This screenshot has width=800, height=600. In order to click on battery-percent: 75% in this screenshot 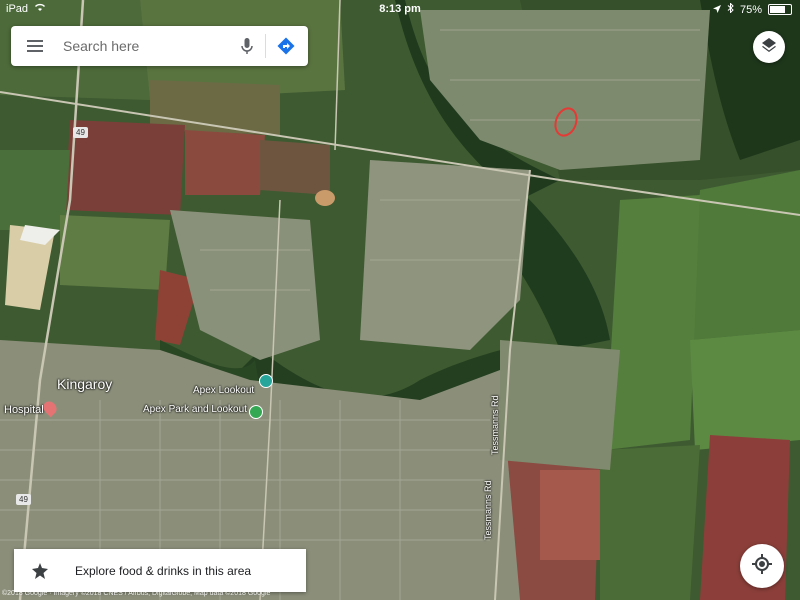, I will do `click(750, 9)`.